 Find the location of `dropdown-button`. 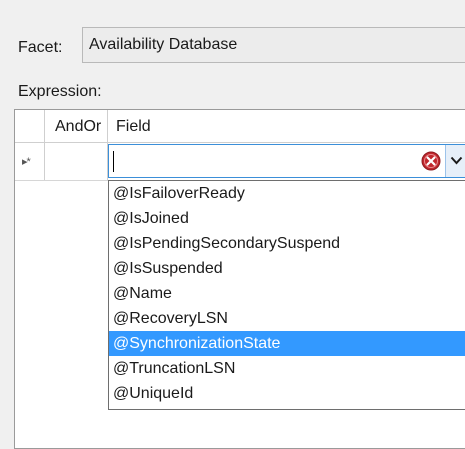

dropdown-button is located at coordinates (455, 161).